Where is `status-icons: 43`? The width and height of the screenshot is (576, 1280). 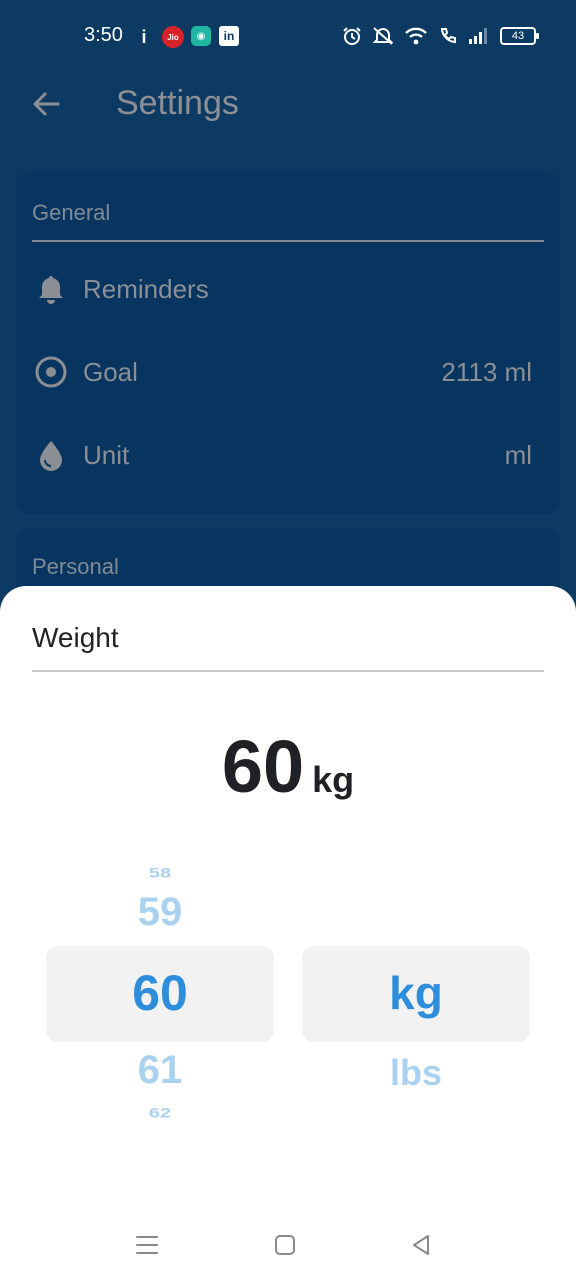 status-icons: 43 is located at coordinates (440, 36).